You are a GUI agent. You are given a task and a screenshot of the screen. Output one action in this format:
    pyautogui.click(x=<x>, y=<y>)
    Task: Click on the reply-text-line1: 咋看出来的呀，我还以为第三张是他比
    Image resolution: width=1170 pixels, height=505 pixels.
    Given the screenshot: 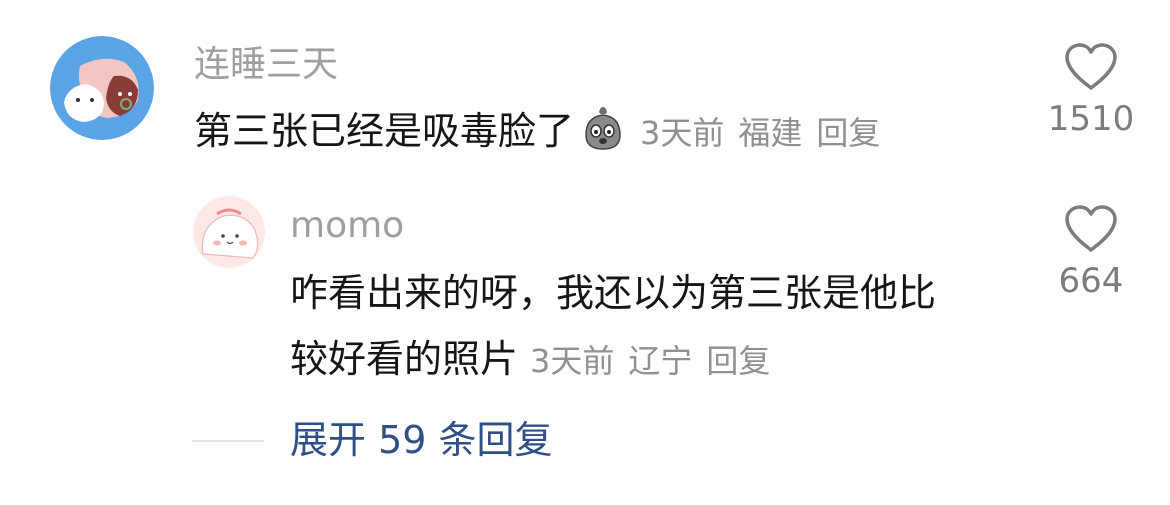 What is the action you would take?
    pyautogui.click(x=613, y=293)
    